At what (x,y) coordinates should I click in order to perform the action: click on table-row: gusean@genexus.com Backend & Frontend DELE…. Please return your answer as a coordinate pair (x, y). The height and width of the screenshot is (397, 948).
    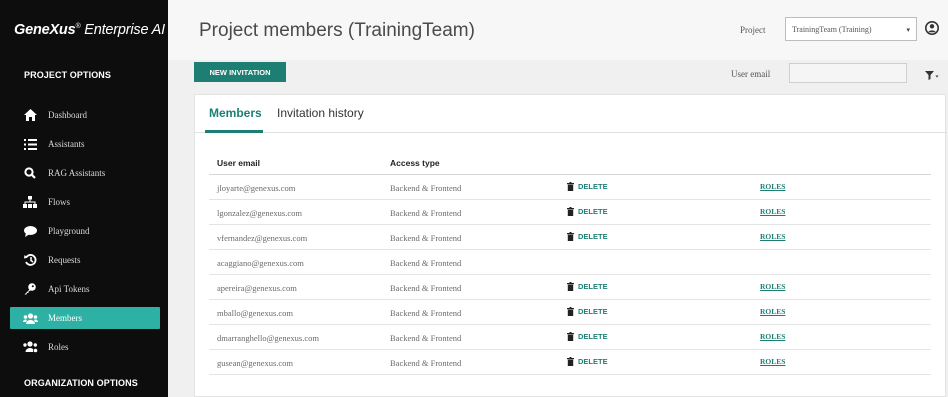
    Looking at the image, I should click on (570, 362).